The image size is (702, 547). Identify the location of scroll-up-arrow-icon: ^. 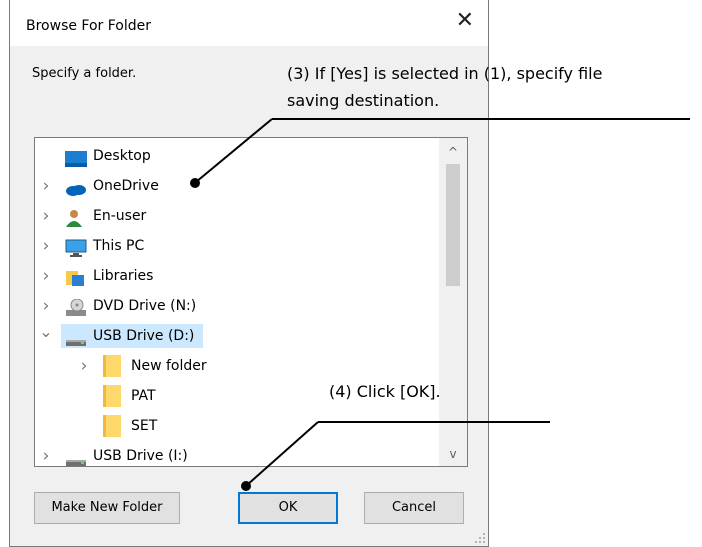
(453, 152).